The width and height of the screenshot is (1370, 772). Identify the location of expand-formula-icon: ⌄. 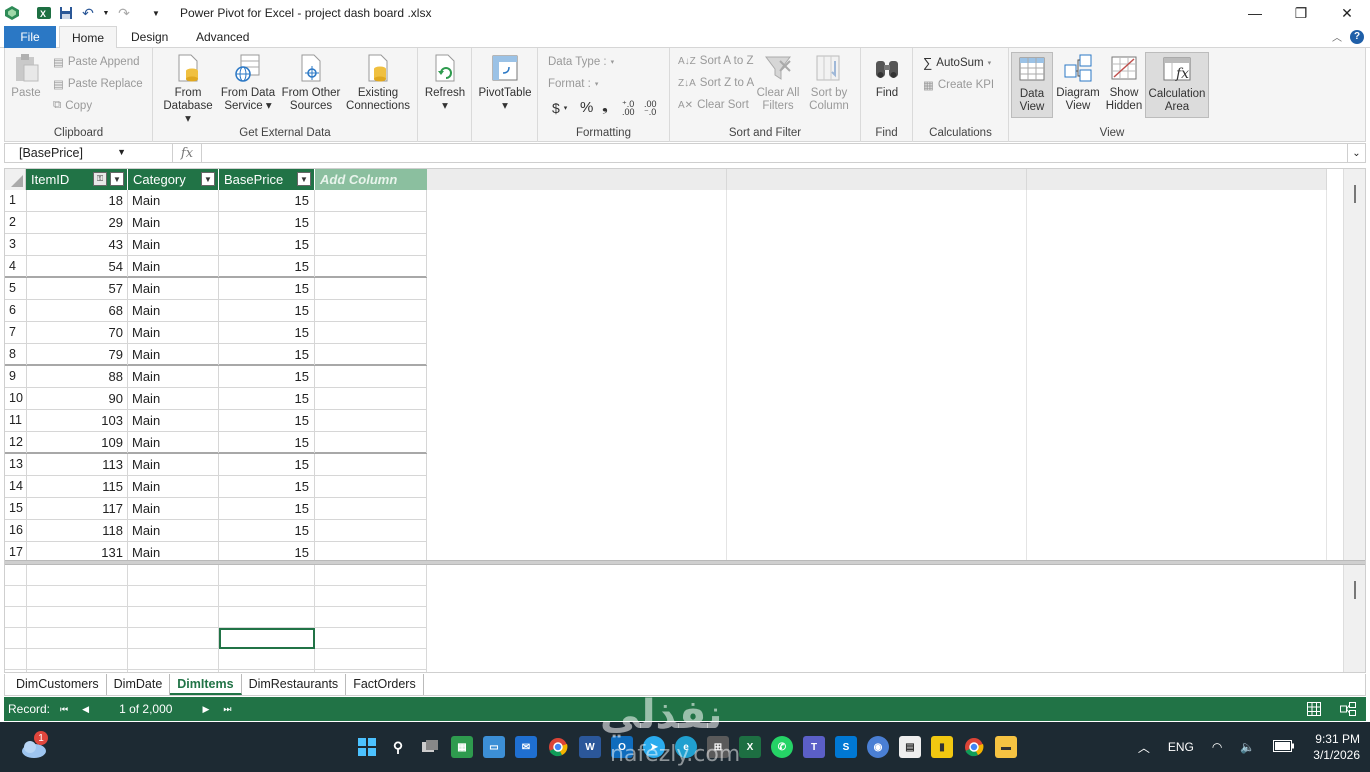
(1356, 153).